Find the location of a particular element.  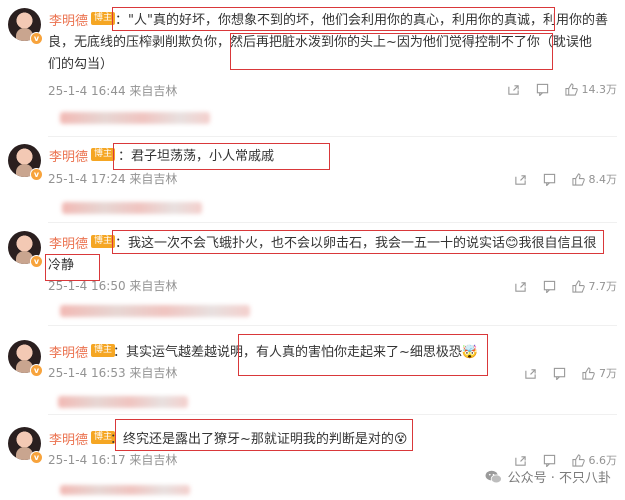

like-button: 14.3万 is located at coordinates (591, 89).